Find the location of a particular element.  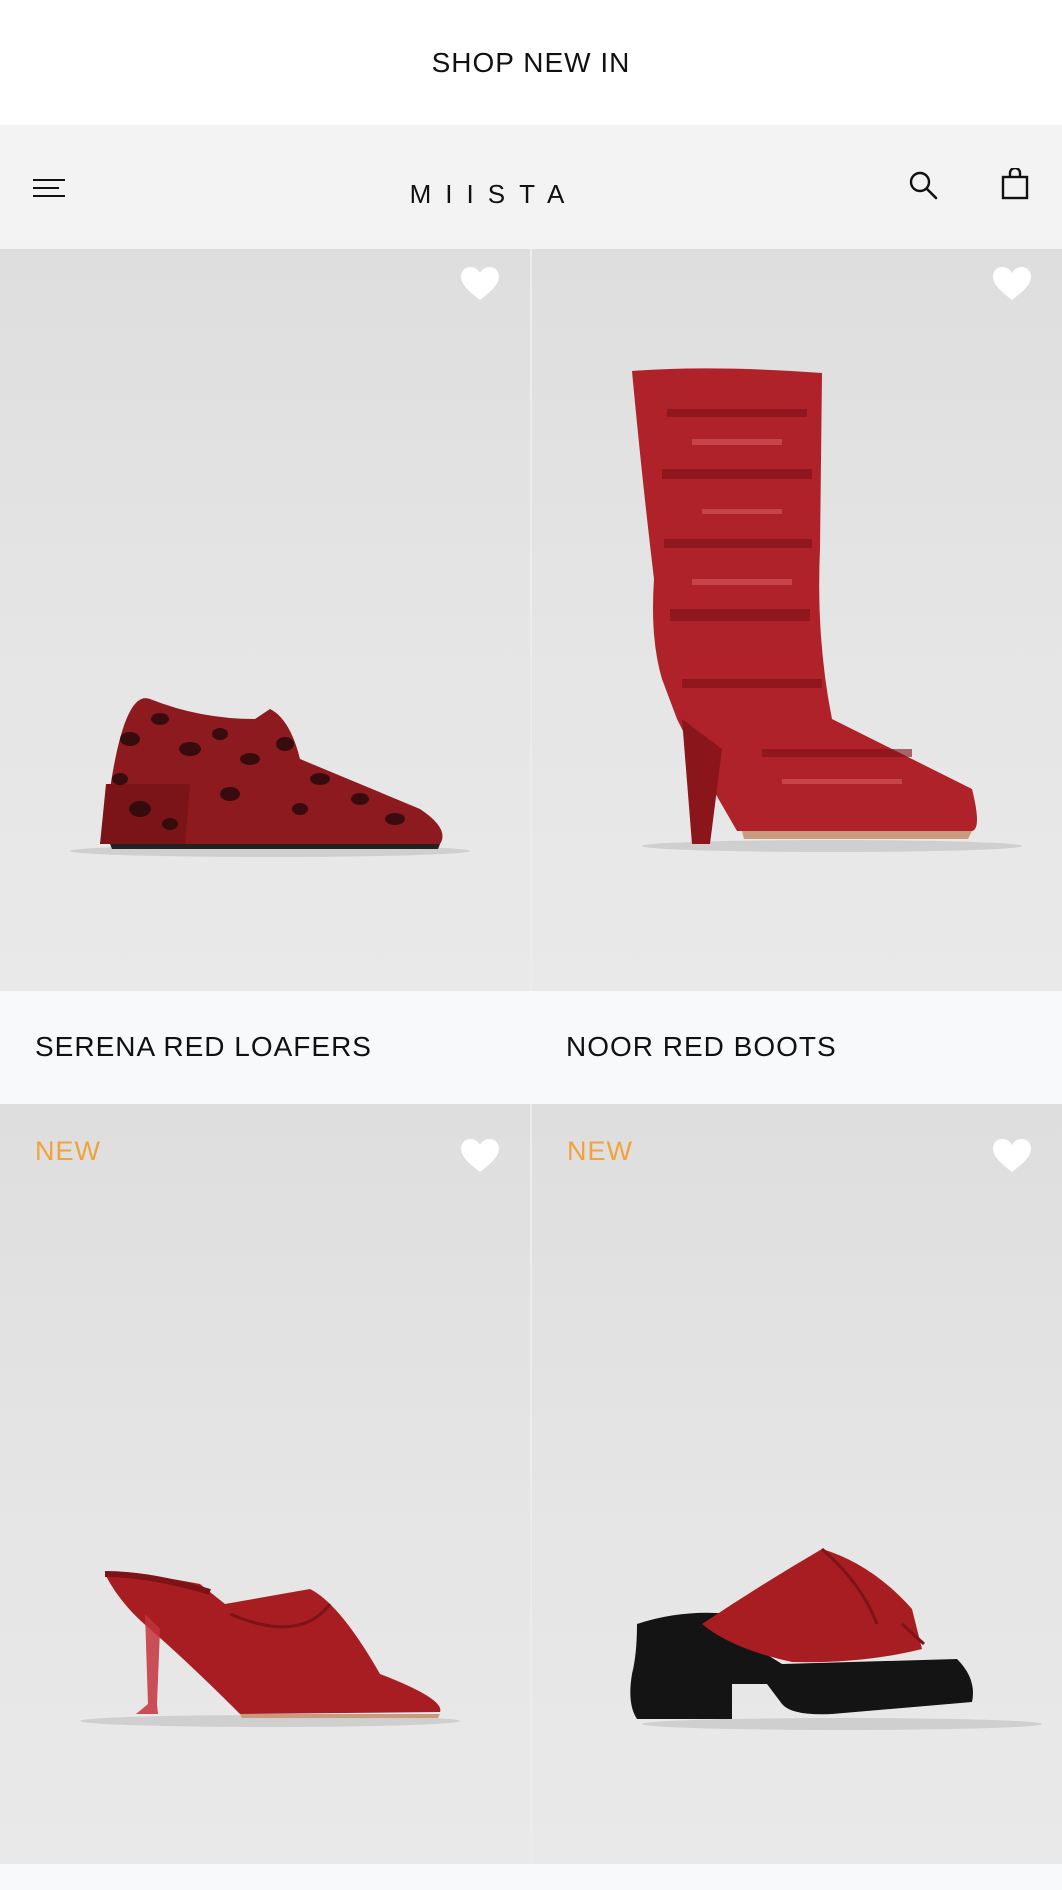

site-header: MIISTA is located at coordinates (531, 187).